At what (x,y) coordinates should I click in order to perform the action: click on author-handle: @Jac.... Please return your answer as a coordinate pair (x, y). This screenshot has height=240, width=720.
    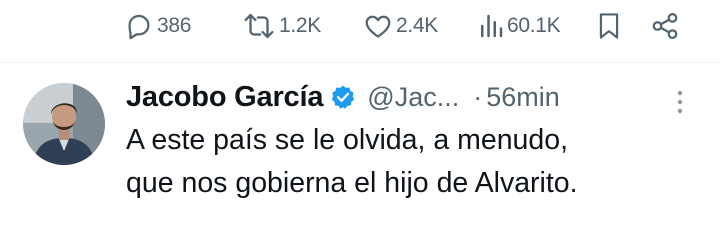
    Looking at the image, I should click on (413, 97).